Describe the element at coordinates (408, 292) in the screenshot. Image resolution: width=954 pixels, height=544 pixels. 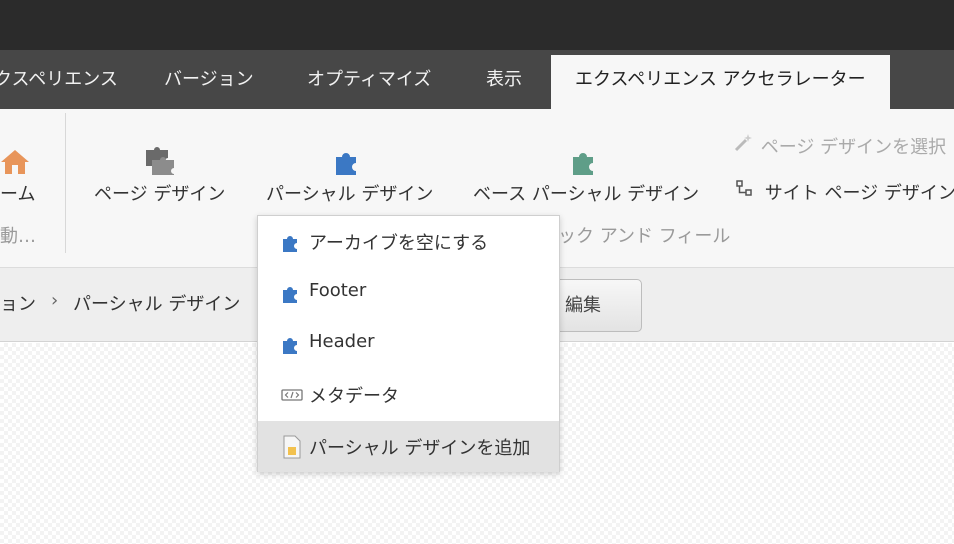
I see `menu-item-footer: Footer` at that location.